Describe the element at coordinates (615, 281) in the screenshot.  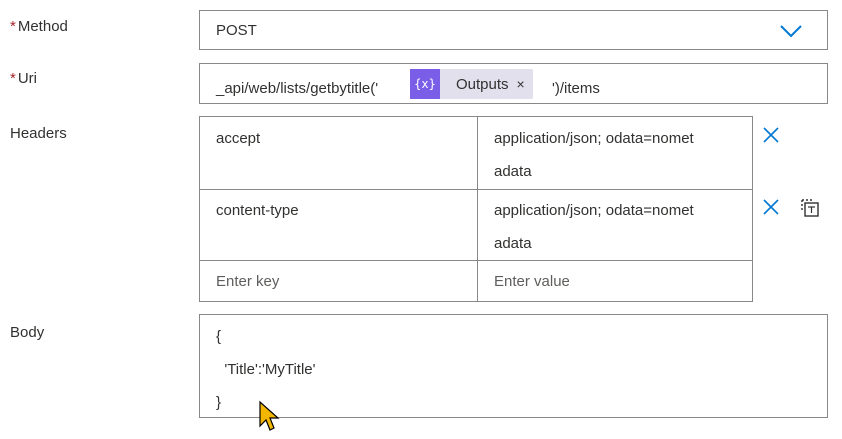
I see `new-header-value-input: Enter value` at that location.